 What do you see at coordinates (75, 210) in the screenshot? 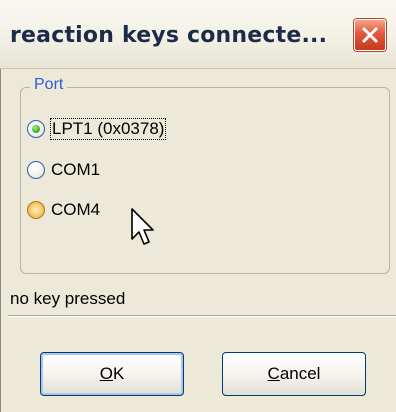
I see `radio-label-com4: COM4` at bounding box center [75, 210].